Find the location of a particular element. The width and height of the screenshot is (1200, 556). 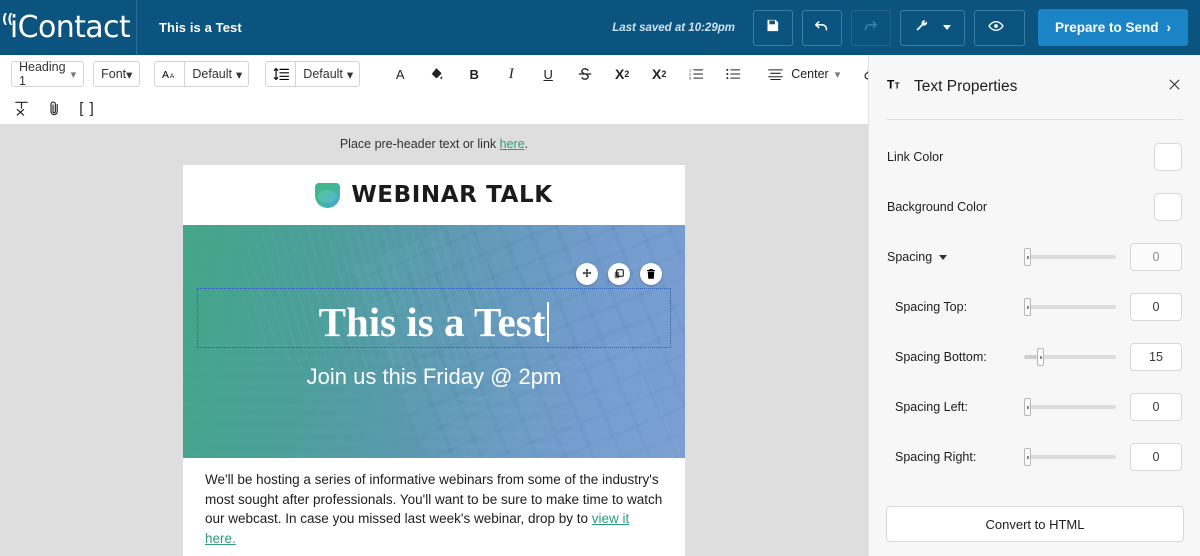

spacing-row-label: Spacing Right: is located at coordinates (936, 457).